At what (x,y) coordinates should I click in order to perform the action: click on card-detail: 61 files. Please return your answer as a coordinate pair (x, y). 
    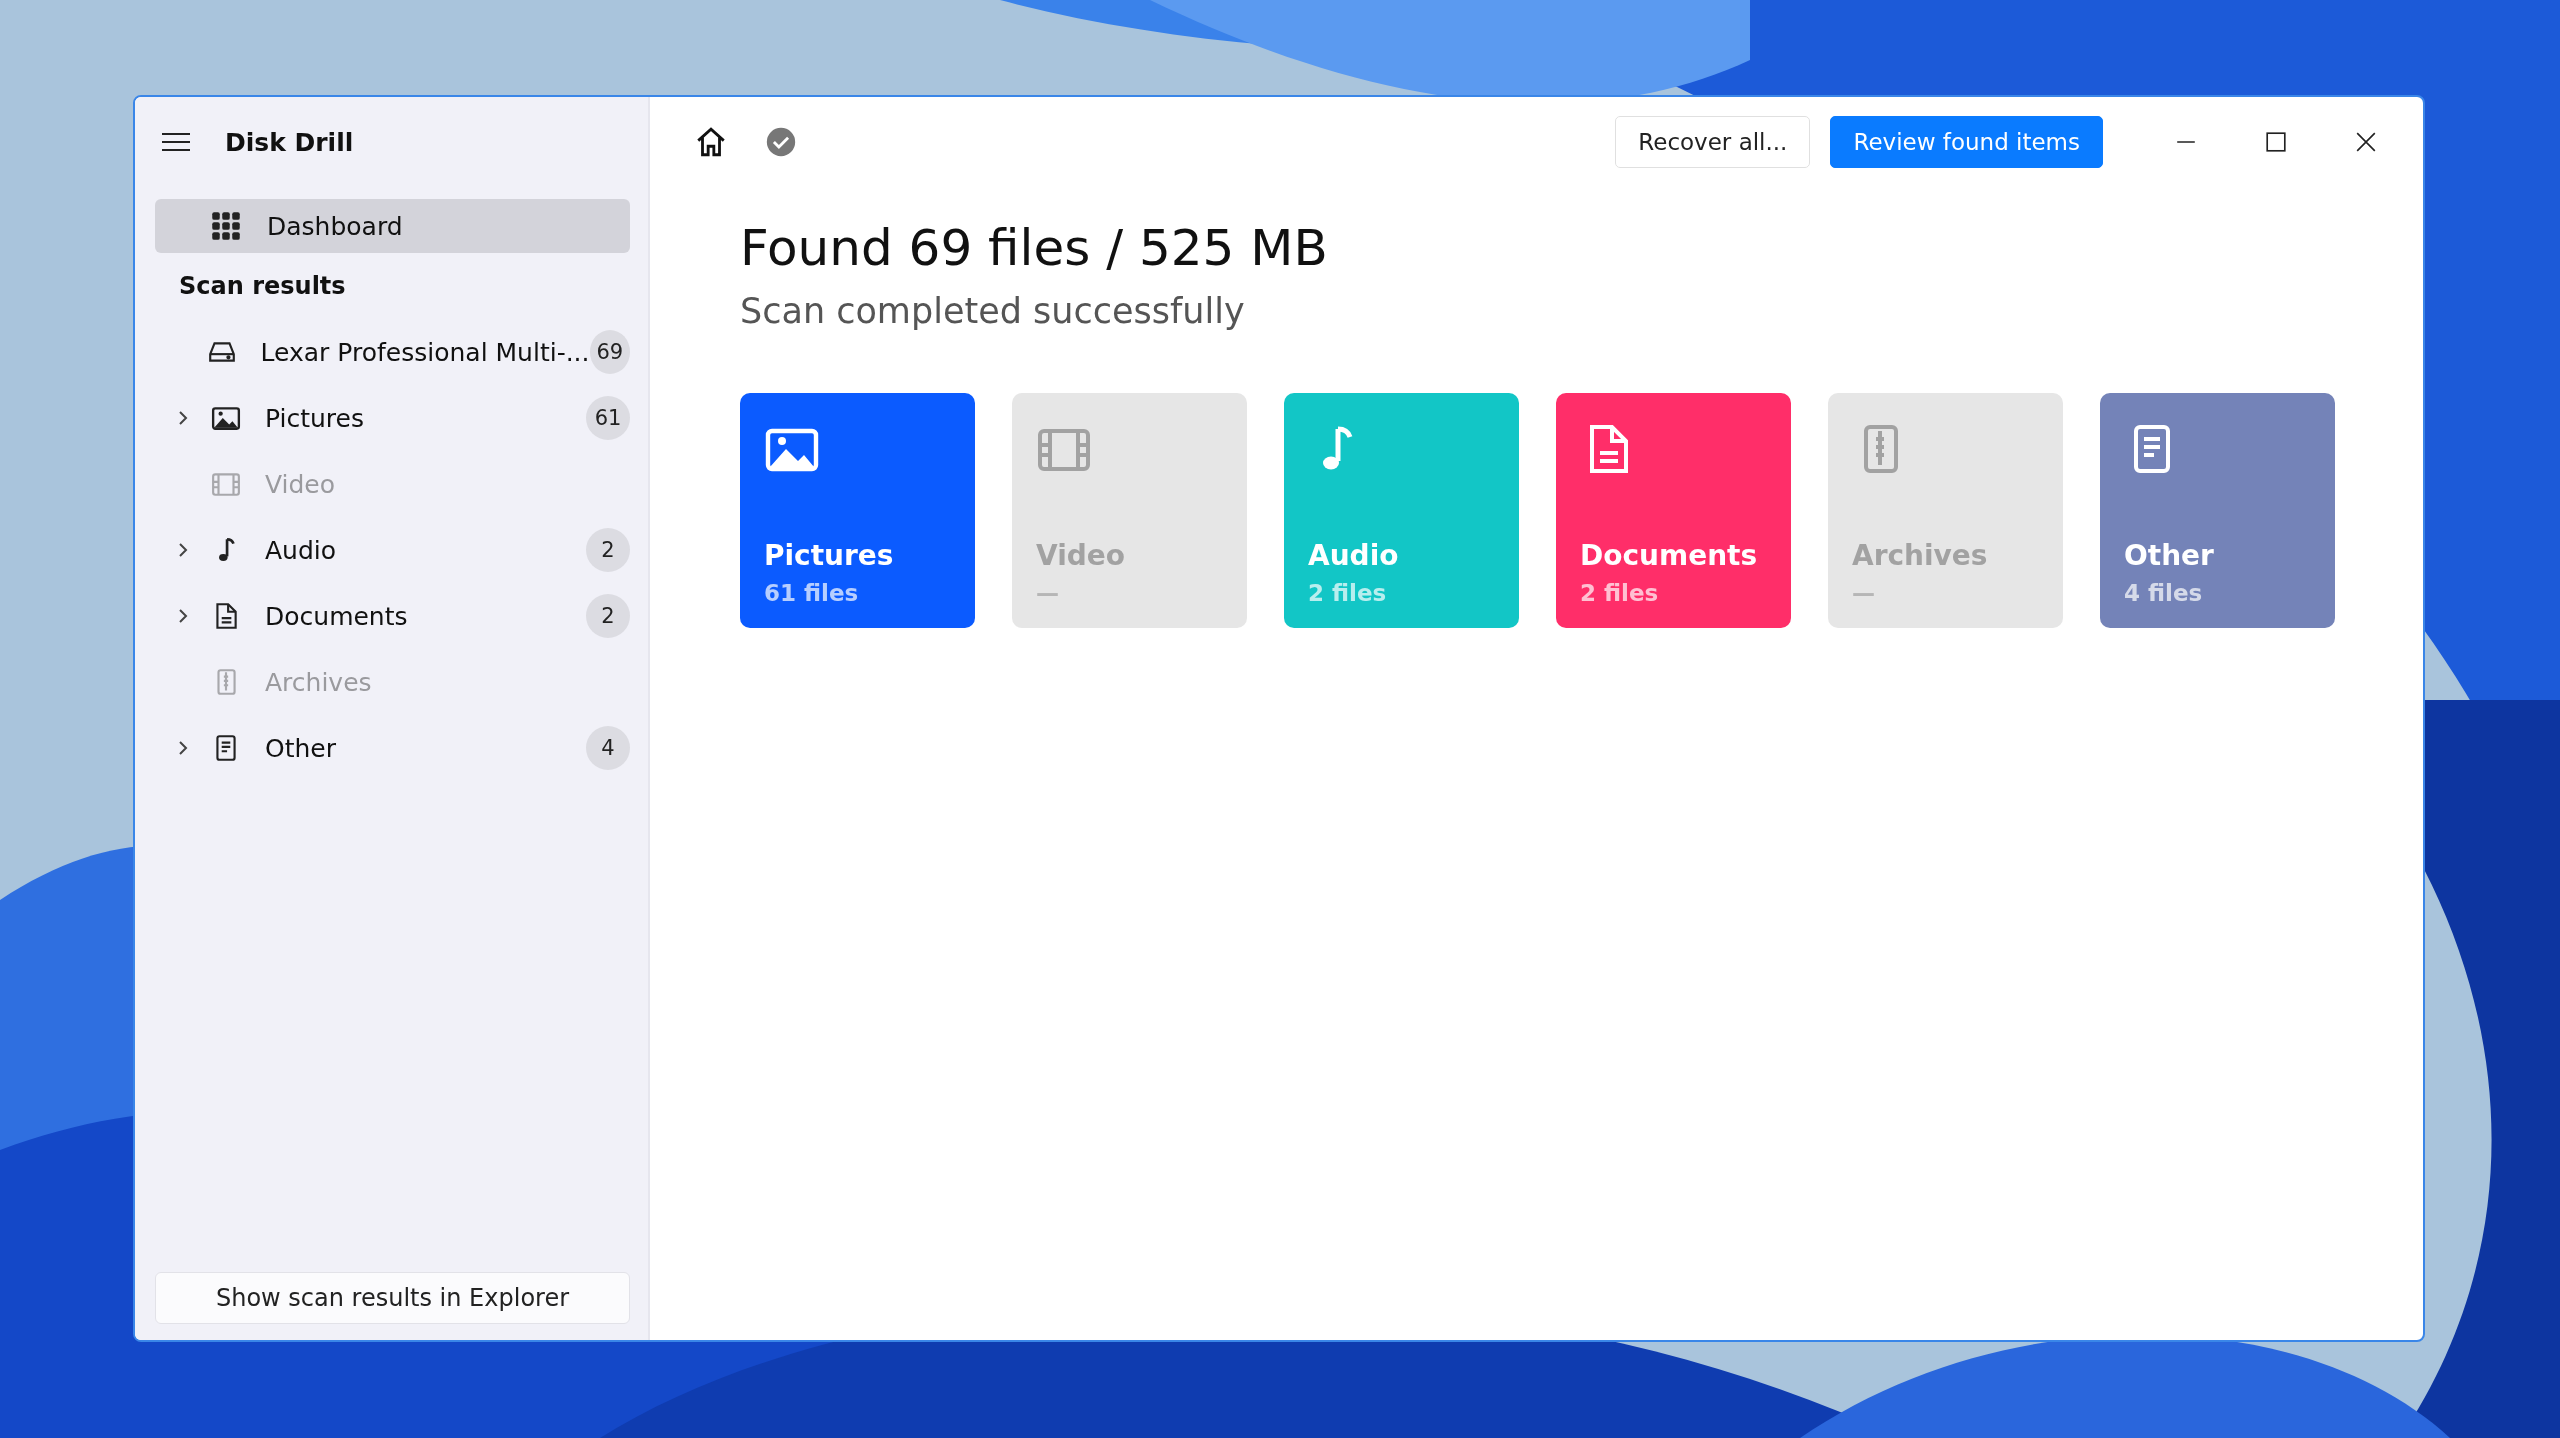
    Looking at the image, I should click on (812, 593).